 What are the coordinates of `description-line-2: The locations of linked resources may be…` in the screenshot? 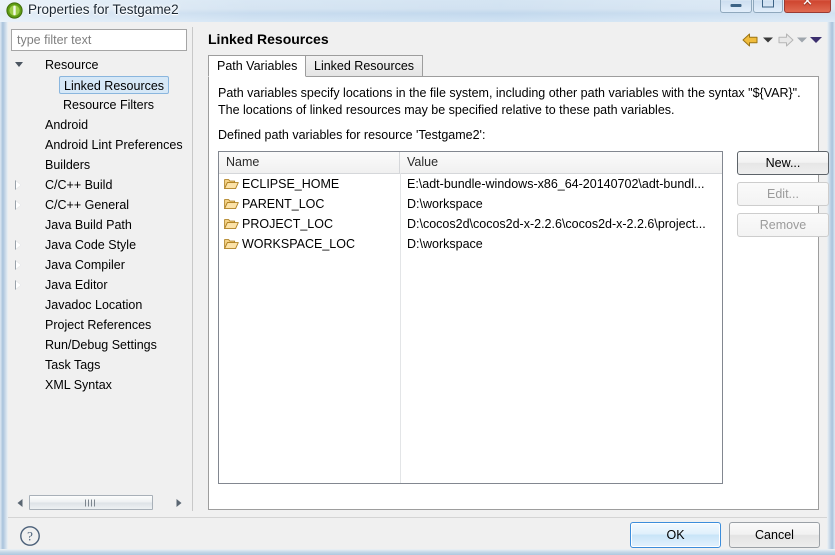 It's located at (446, 110).